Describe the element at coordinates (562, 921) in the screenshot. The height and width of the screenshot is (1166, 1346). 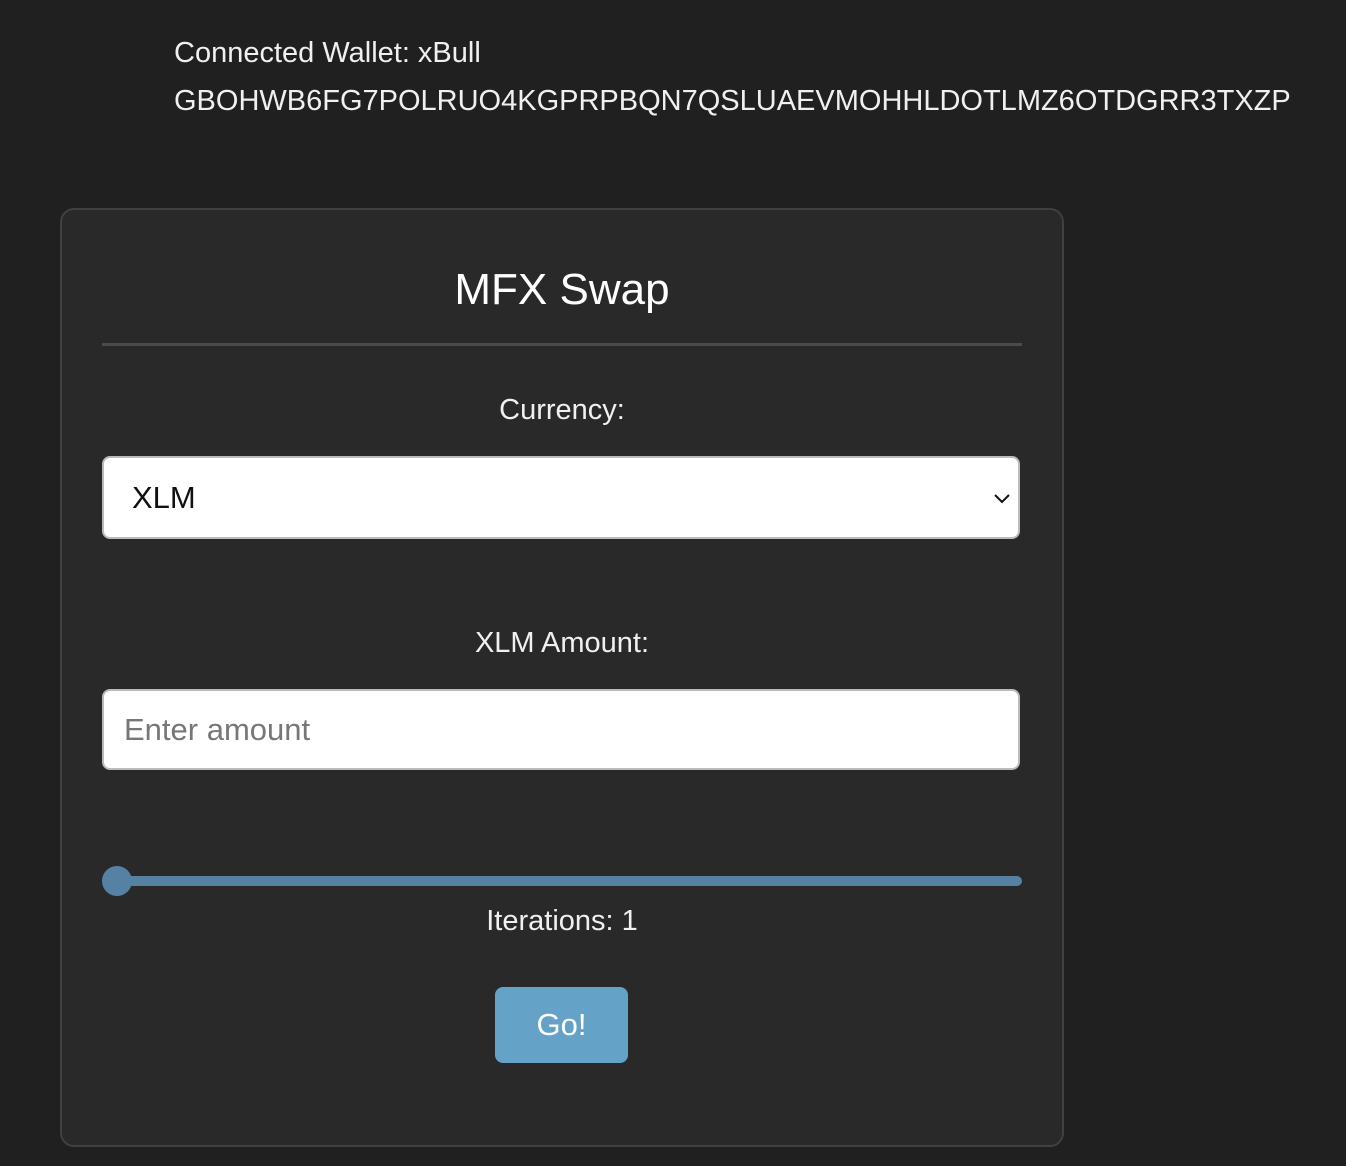
I see `iterations-label: Iterations: 1` at that location.